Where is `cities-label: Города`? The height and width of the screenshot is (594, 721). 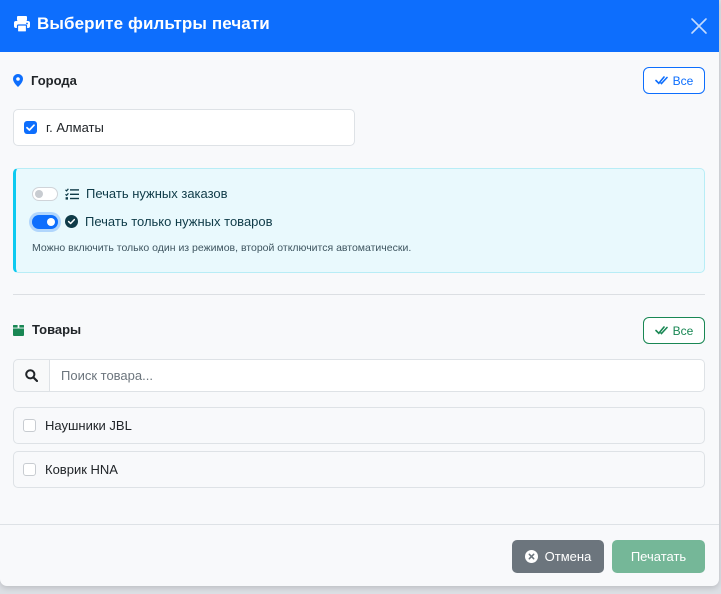
cities-label: Города is located at coordinates (54, 80).